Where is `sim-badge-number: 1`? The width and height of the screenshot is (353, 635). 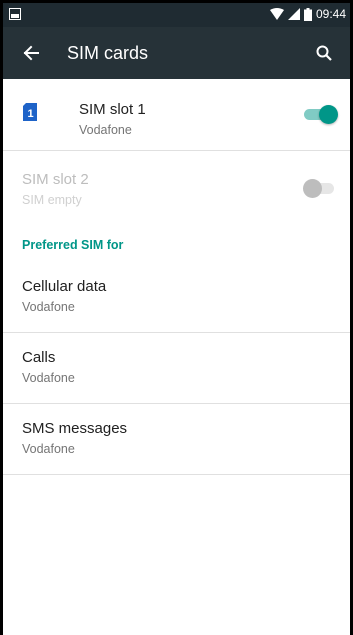 sim-badge-number: 1 is located at coordinates (30, 114).